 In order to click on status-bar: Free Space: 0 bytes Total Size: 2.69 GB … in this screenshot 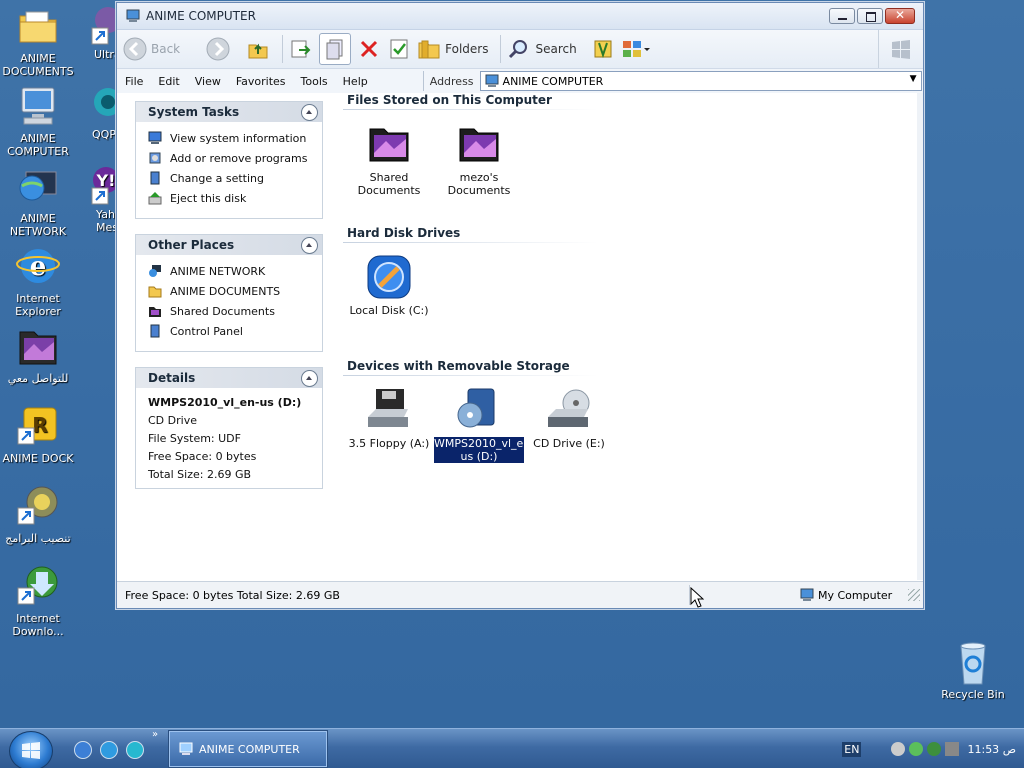, I will do `click(520, 594)`.